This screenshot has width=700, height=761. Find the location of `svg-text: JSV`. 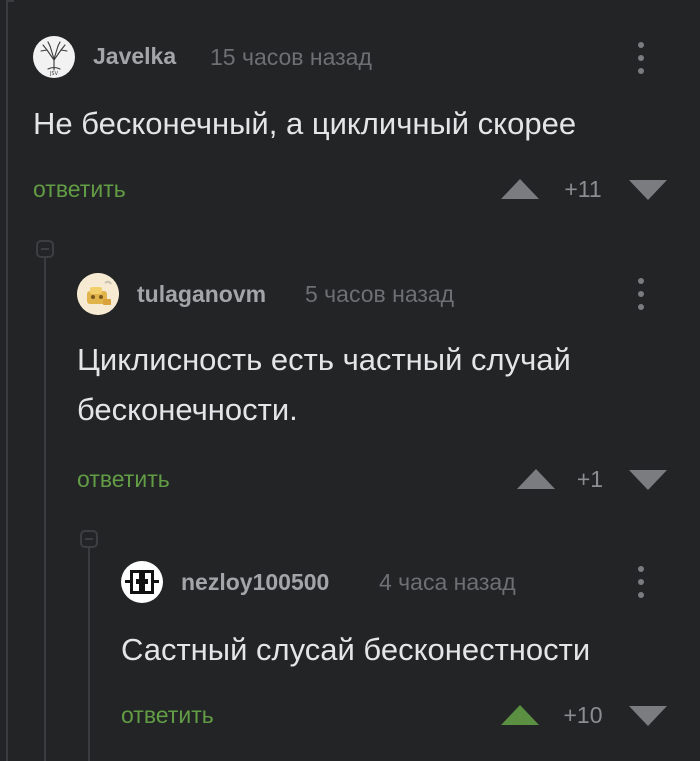

svg-text: JSV is located at coordinates (54, 74).